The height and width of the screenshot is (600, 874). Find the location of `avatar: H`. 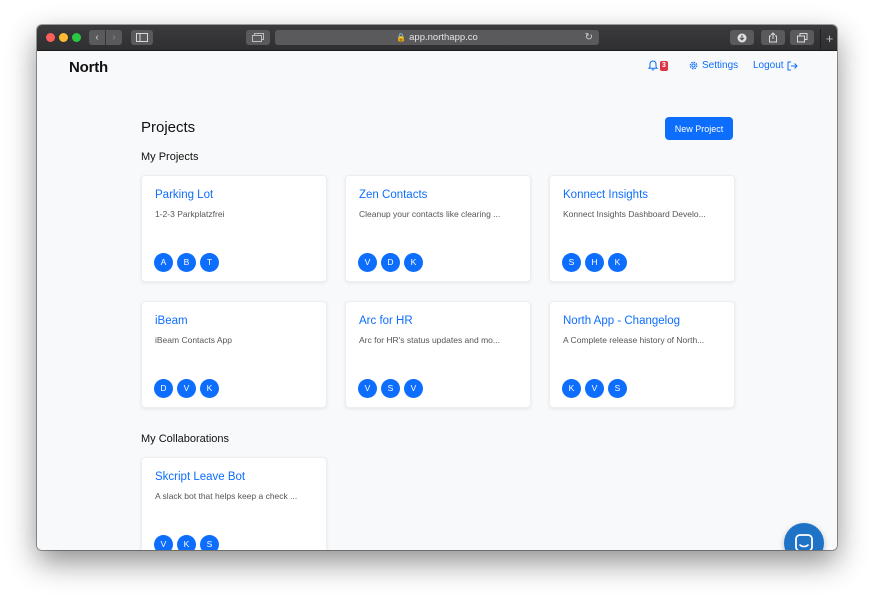

avatar: H is located at coordinates (594, 262).